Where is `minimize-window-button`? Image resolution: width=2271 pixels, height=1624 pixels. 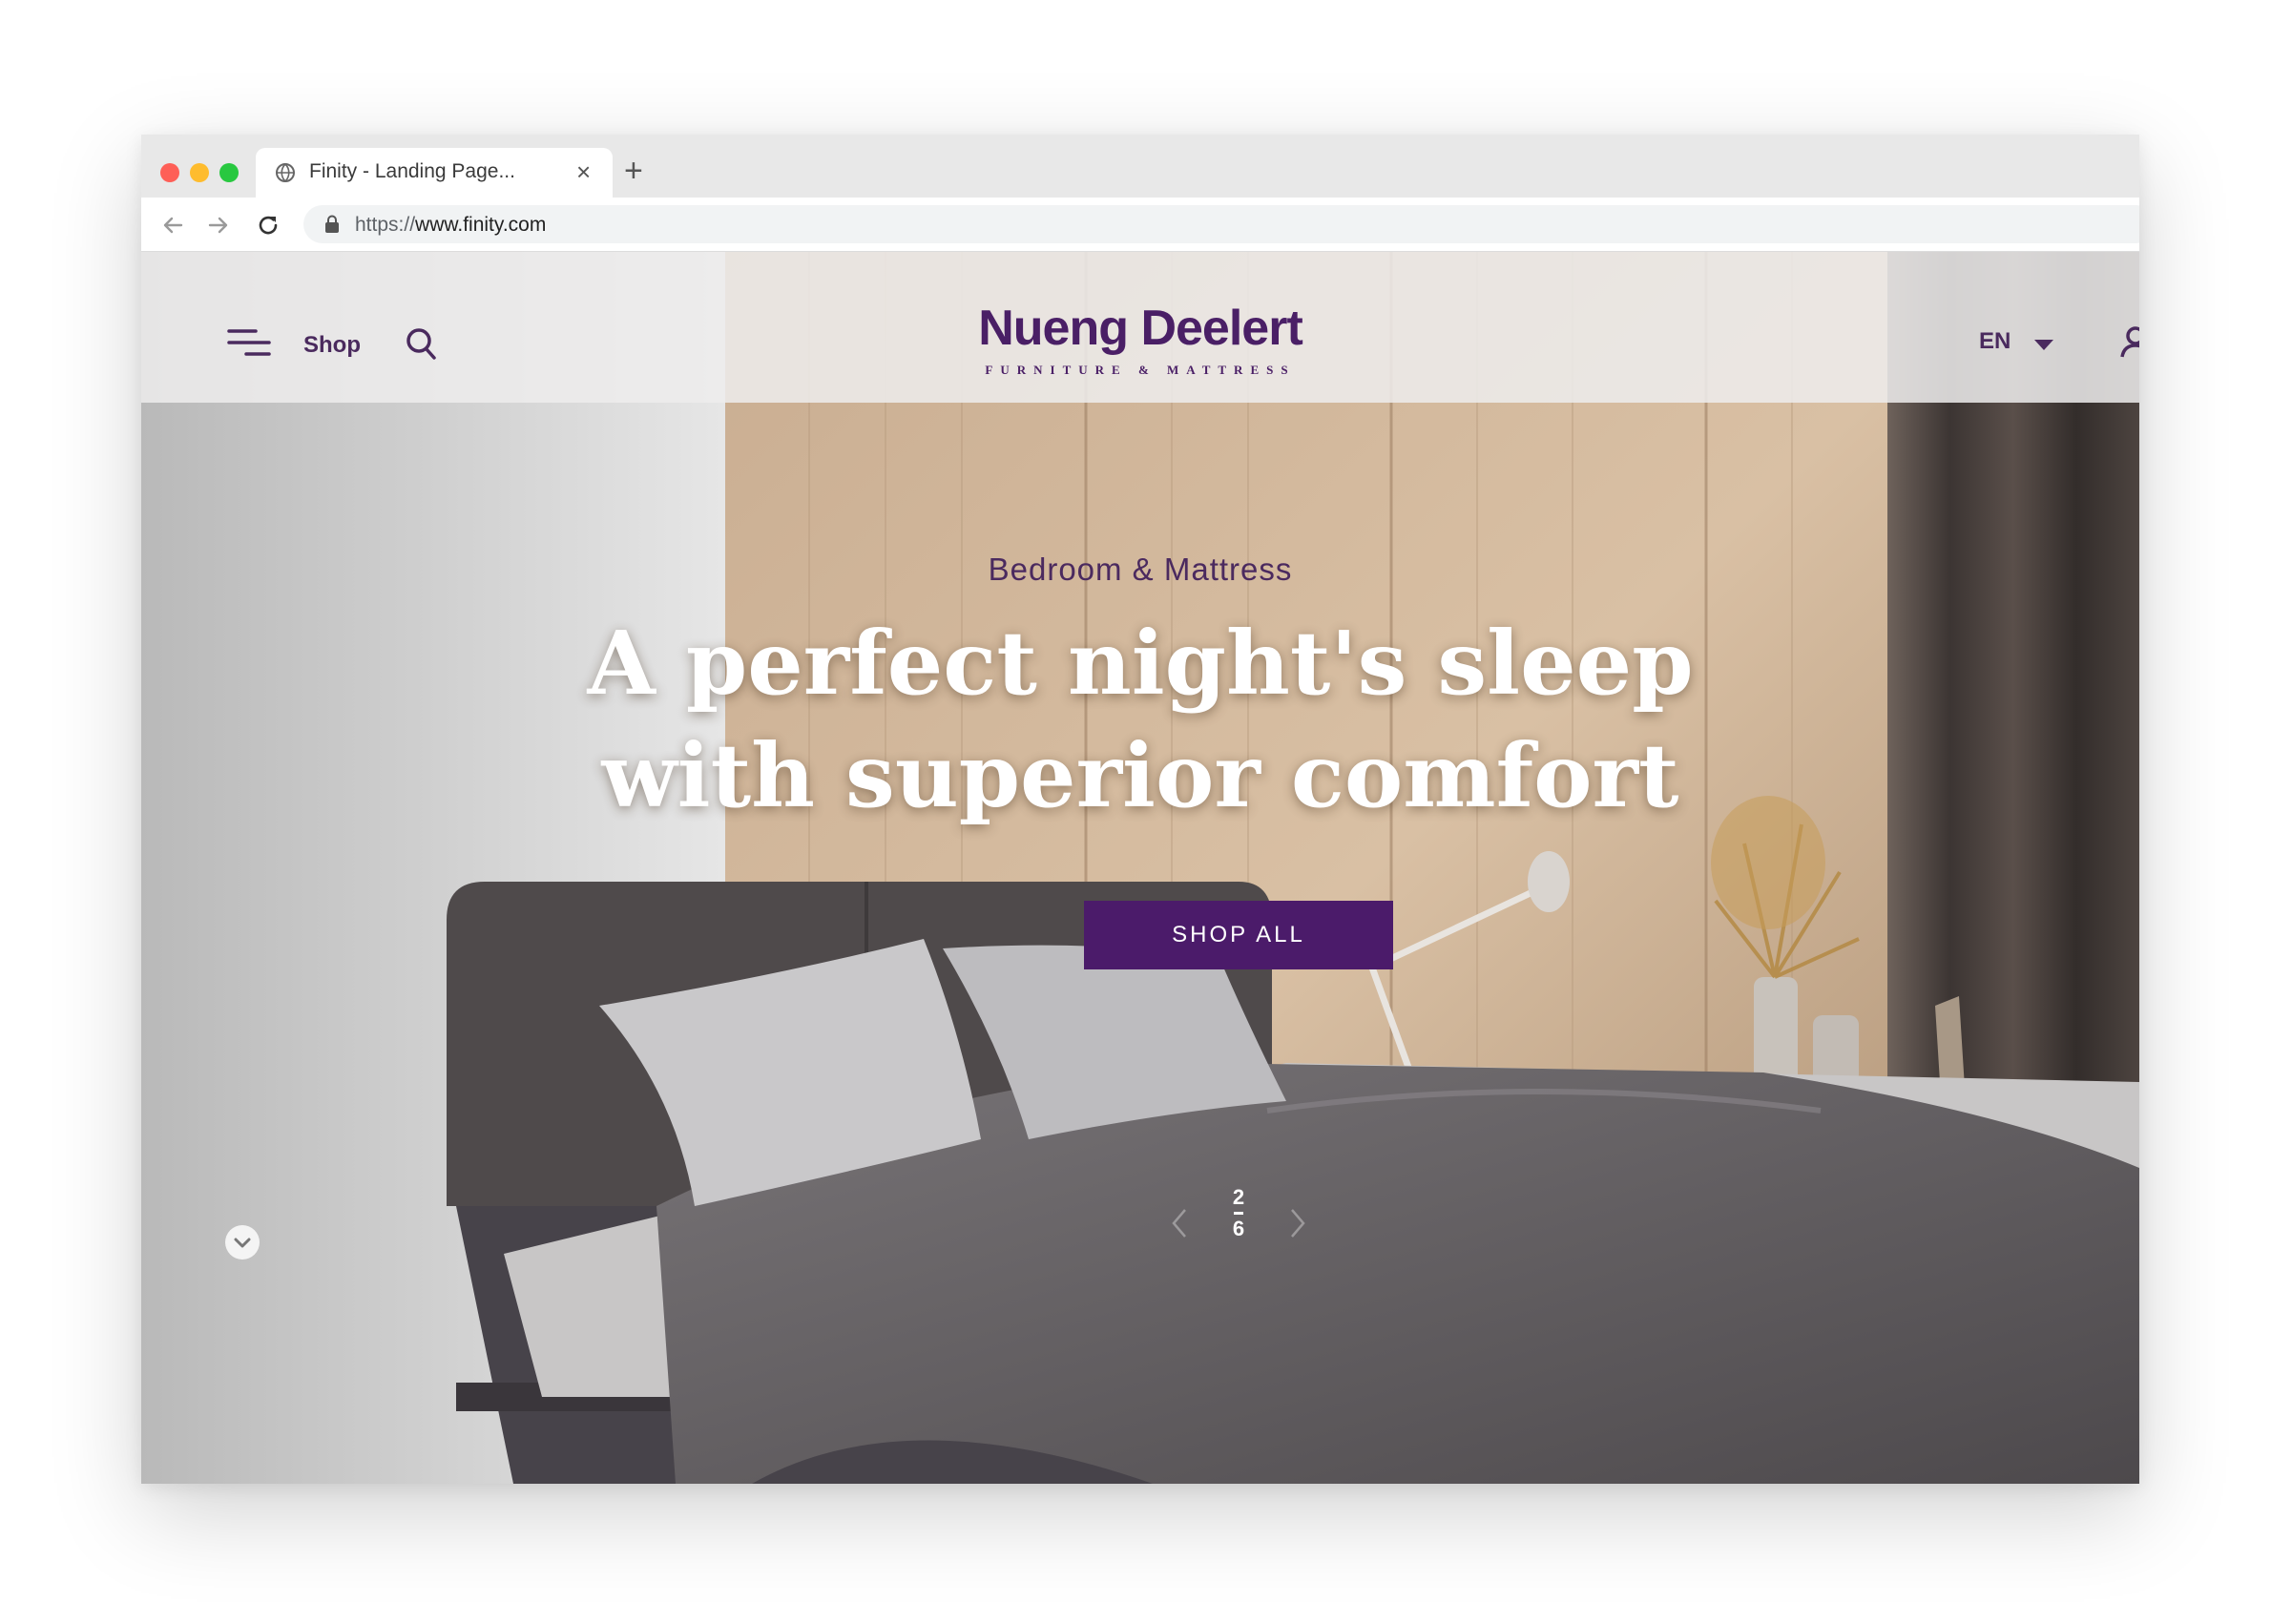
minimize-window-button is located at coordinates (199, 172).